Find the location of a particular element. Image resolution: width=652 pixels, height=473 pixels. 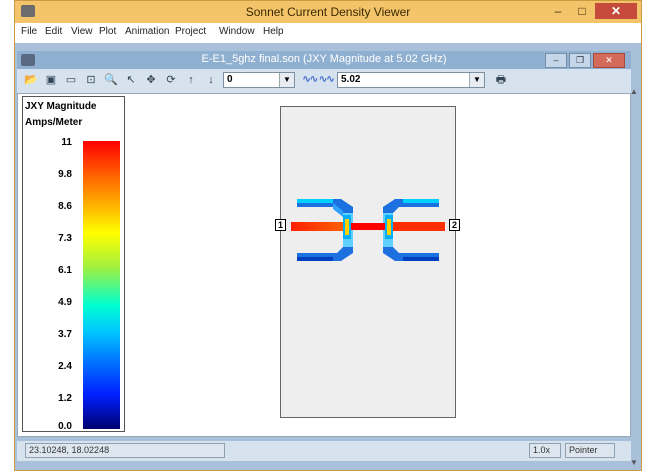

menu-file: File is located at coordinates (29, 31).